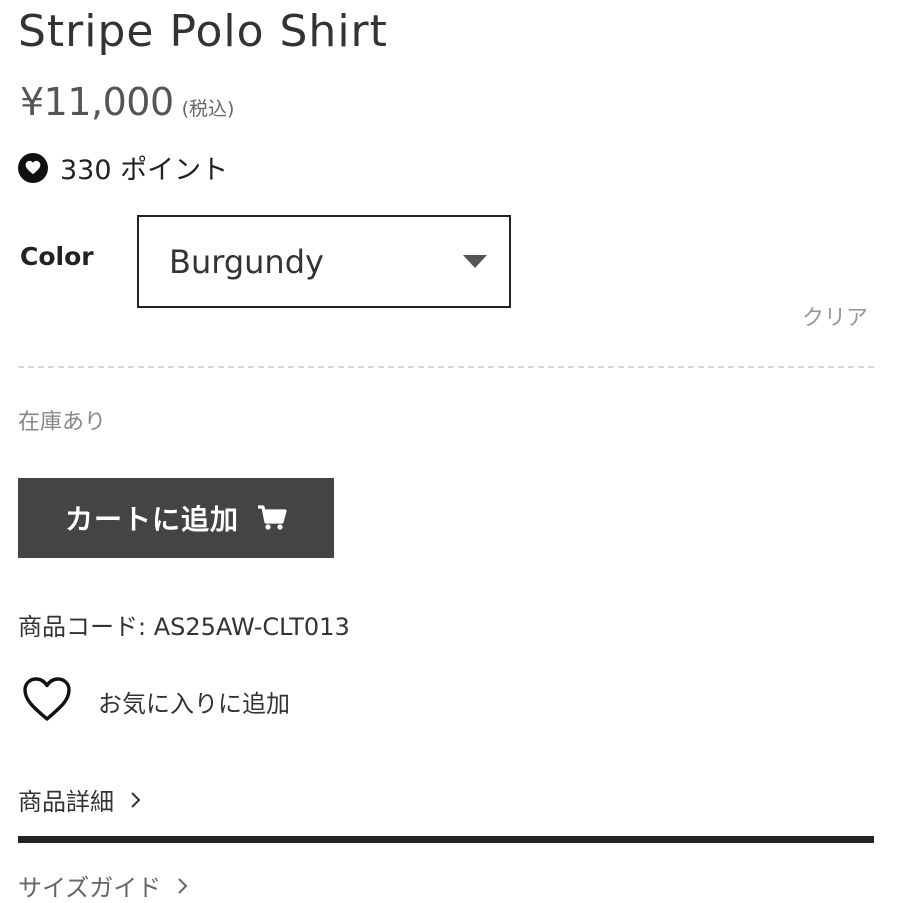 Image resolution: width=900 pixels, height=903 pixels. What do you see at coordinates (208, 109) in the screenshot?
I see `tax-note: (税込)` at bounding box center [208, 109].